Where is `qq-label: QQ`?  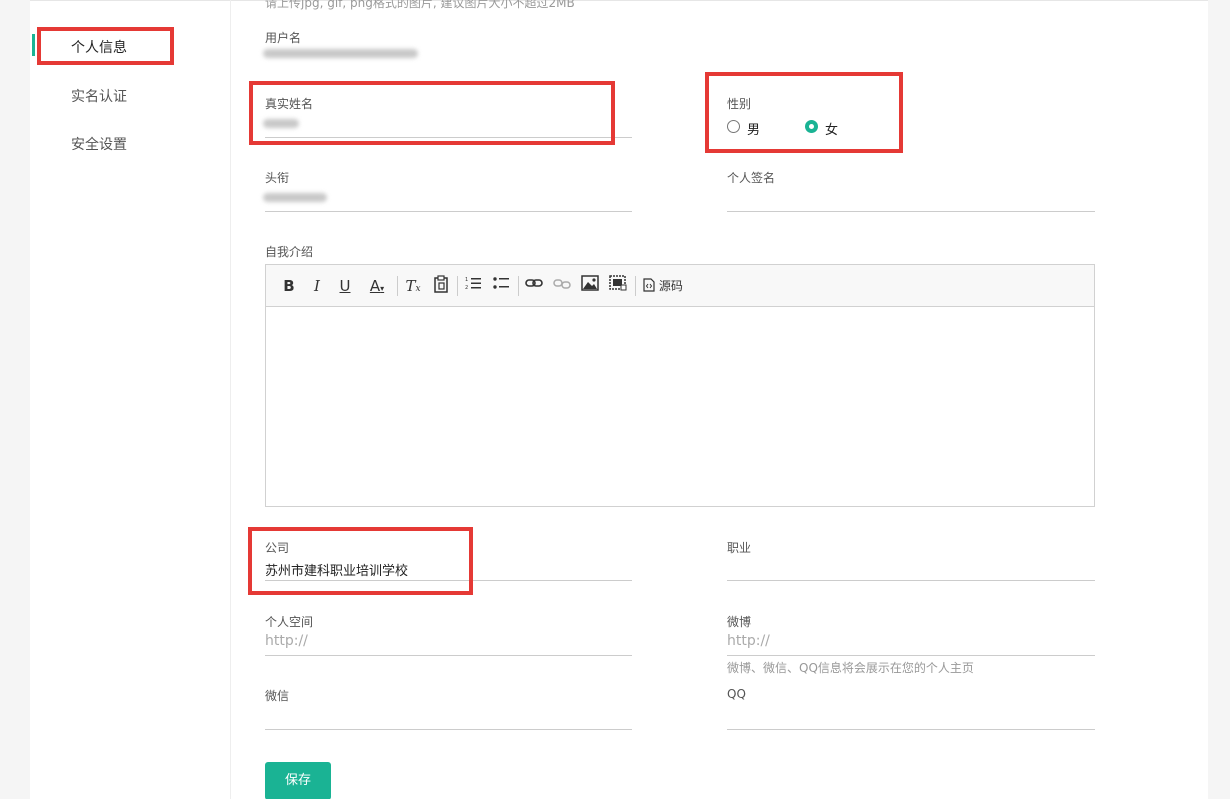 qq-label: QQ is located at coordinates (736, 694).